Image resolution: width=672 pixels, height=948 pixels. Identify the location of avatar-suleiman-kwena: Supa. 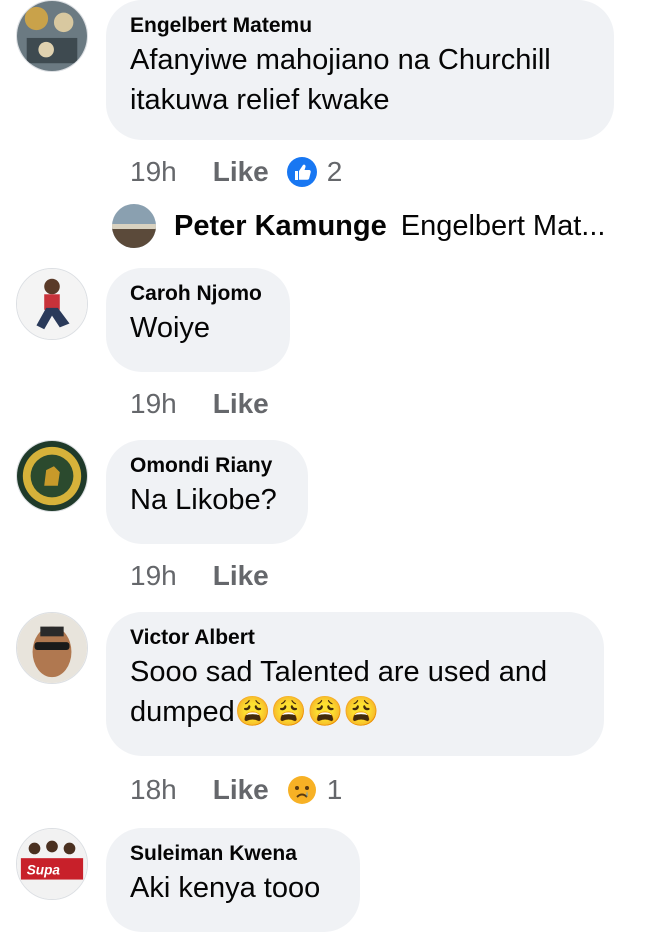
(52, 864).